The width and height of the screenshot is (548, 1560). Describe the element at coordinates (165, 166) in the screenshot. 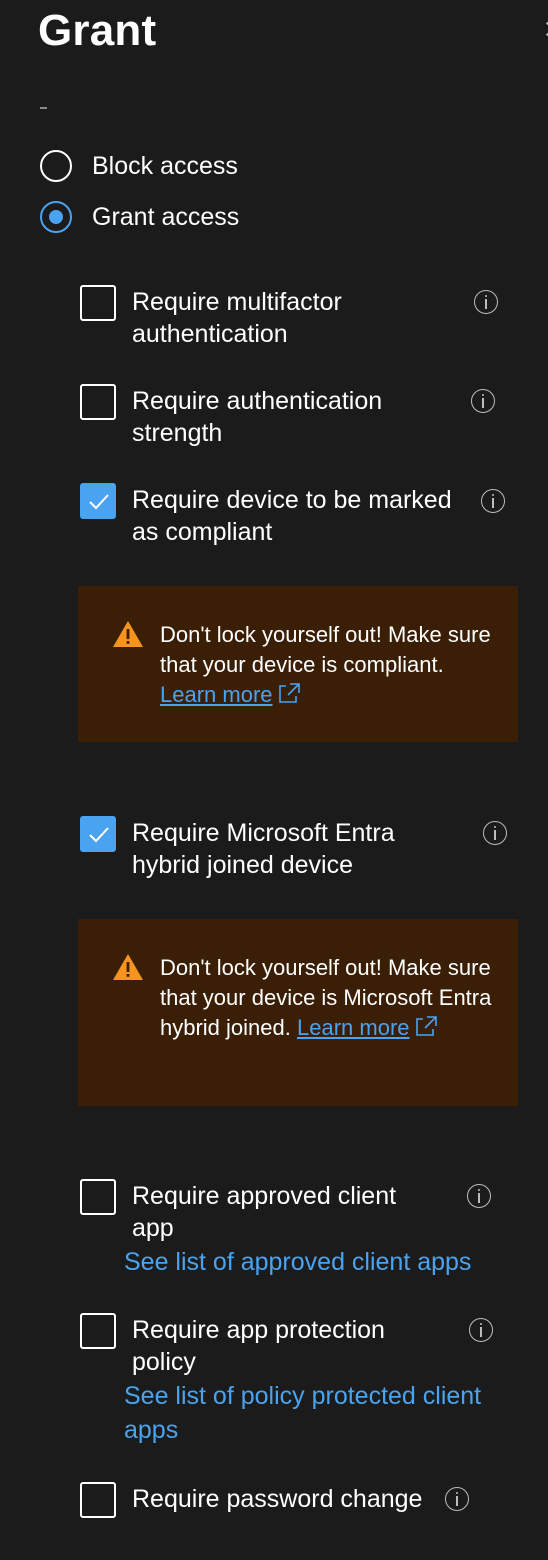

I see `block-access-label: Block access` at that location.